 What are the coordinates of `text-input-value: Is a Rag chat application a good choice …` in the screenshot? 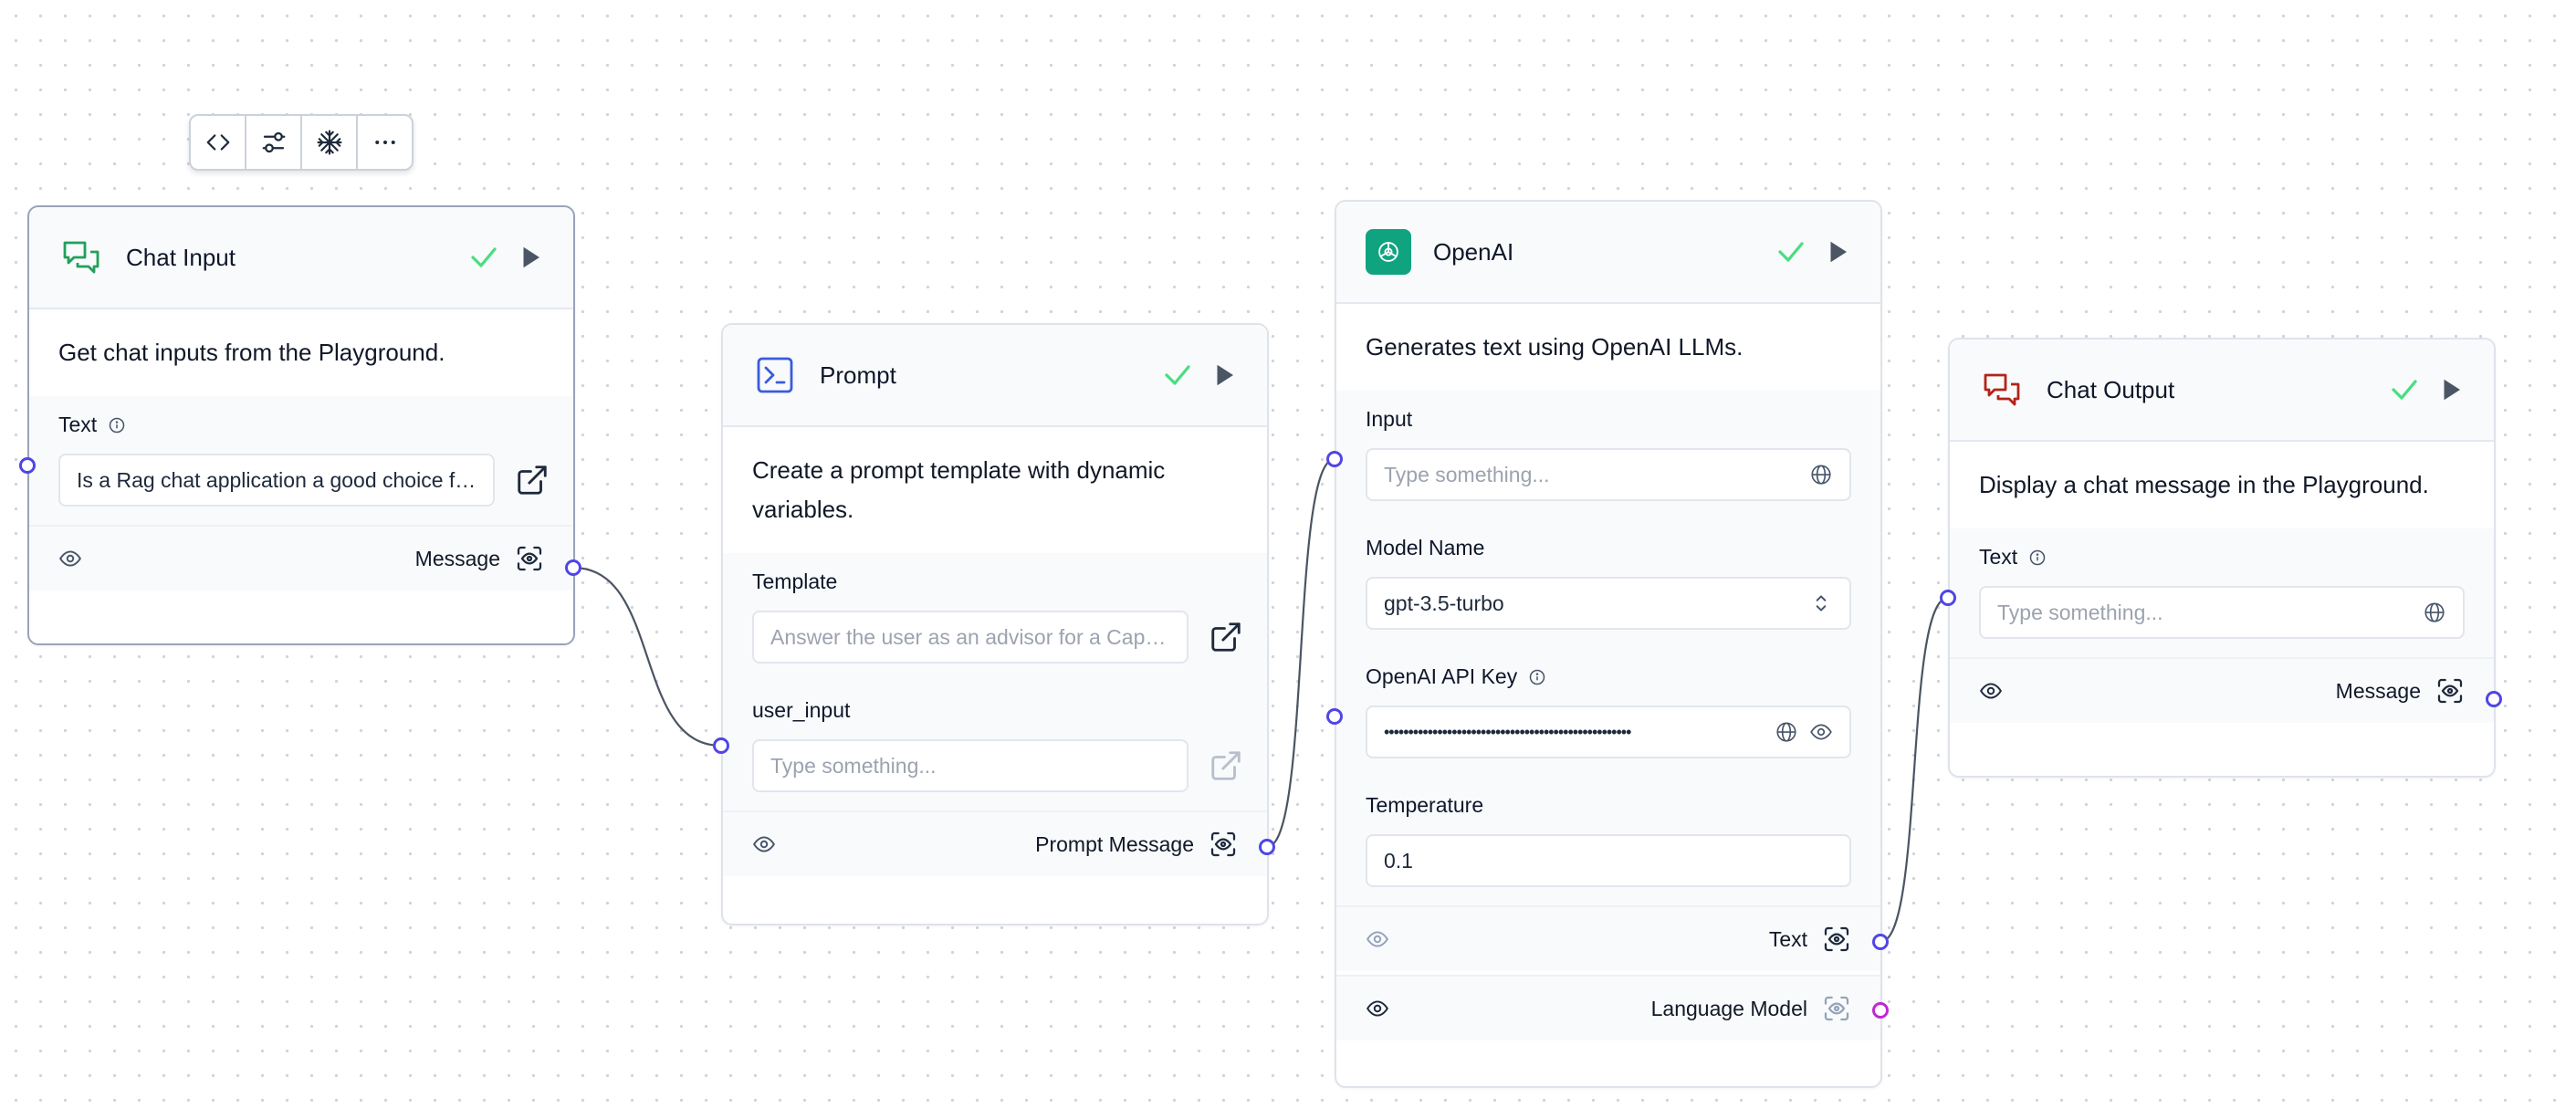 It's located at (276, 479).